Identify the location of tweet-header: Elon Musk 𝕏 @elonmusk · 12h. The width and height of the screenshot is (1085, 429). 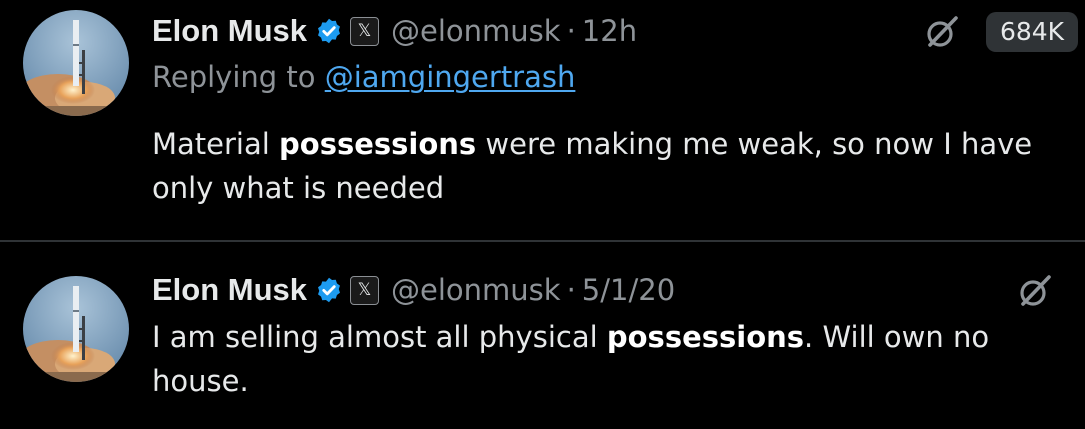
(394, 31).